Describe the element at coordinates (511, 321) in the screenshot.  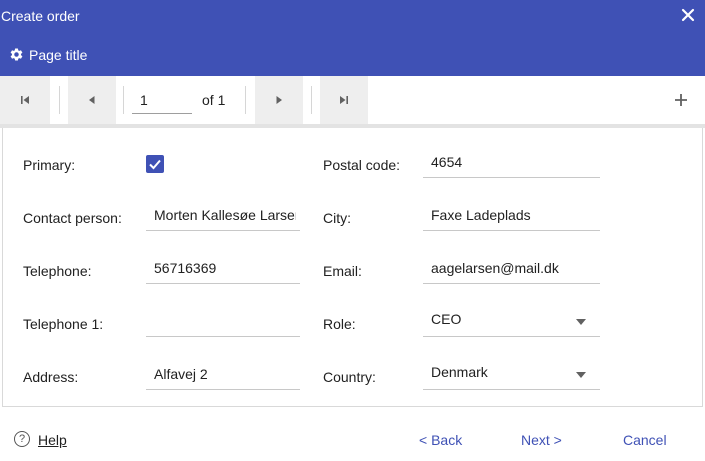
I see `role-select: CEO` at that location.